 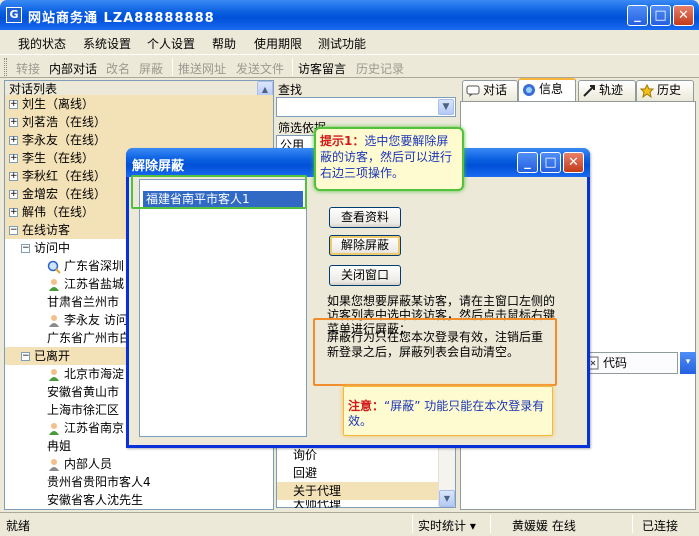 What do you see at coordinates (365, 217) in the screenshot?
I see `view-profile-button: 查看资料` at bounding box center [365, 217].